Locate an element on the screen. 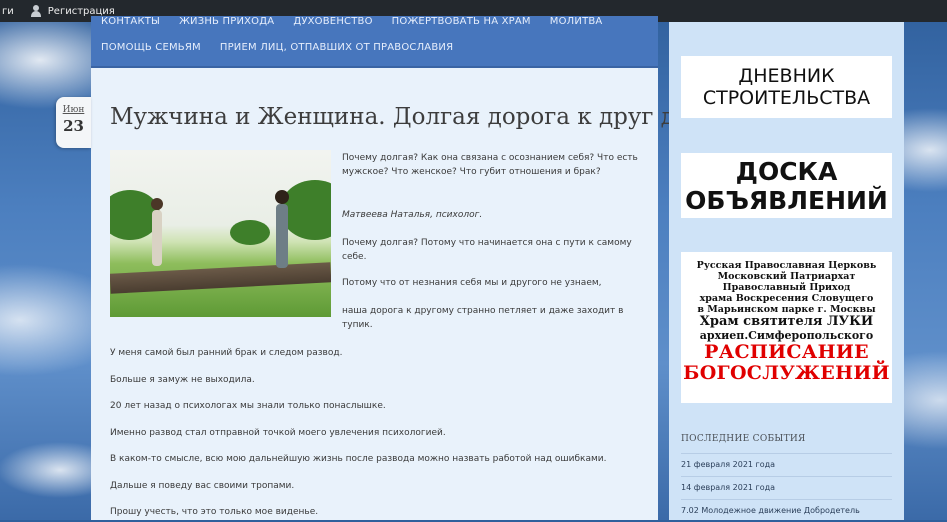  nav-item-parish-life: ЖИЗНЬ ПРИХОДА is located at coordinates (226, 21).